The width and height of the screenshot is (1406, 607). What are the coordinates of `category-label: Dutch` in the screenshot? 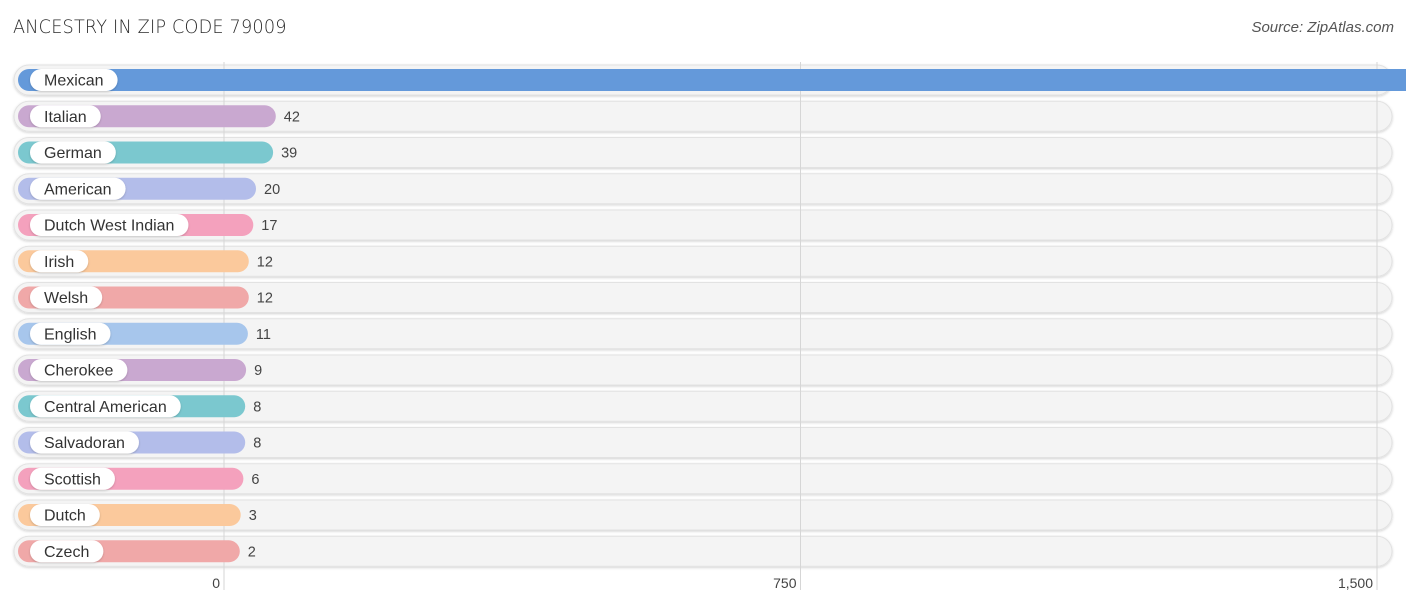 It's located at (65, 516).